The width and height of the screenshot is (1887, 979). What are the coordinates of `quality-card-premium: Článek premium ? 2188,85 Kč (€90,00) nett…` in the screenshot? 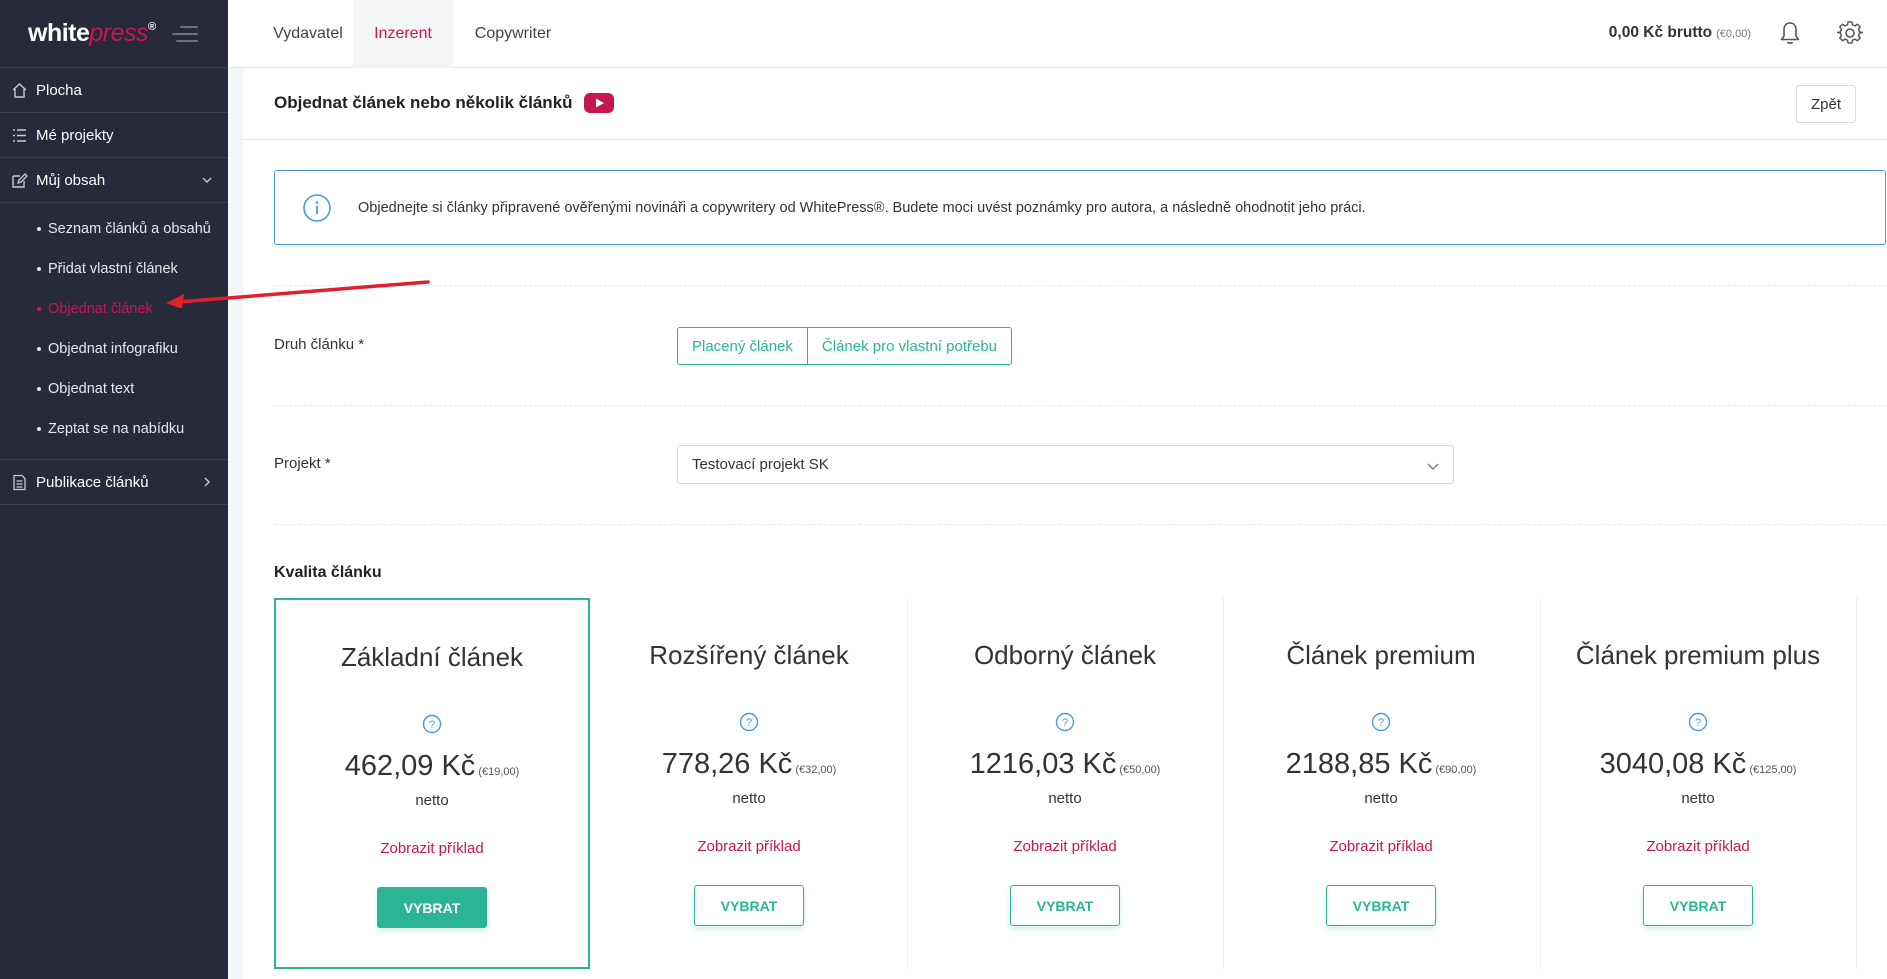 It's located at (1381, 783).